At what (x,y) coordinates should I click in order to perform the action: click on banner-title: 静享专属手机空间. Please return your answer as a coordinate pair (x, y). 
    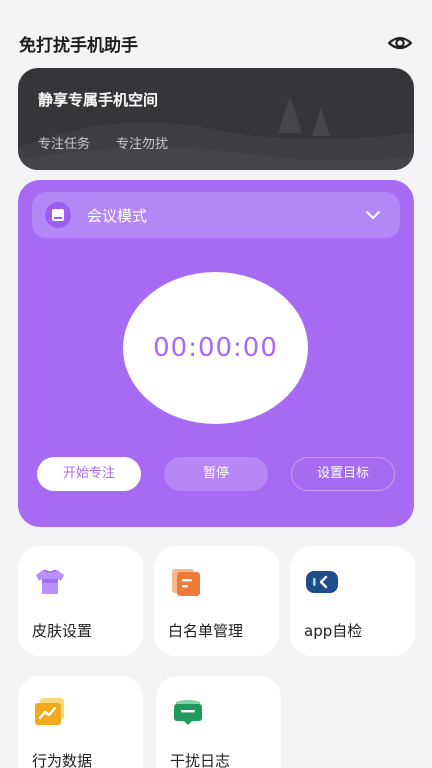
    Looking at the image, I should click on (98, 100).